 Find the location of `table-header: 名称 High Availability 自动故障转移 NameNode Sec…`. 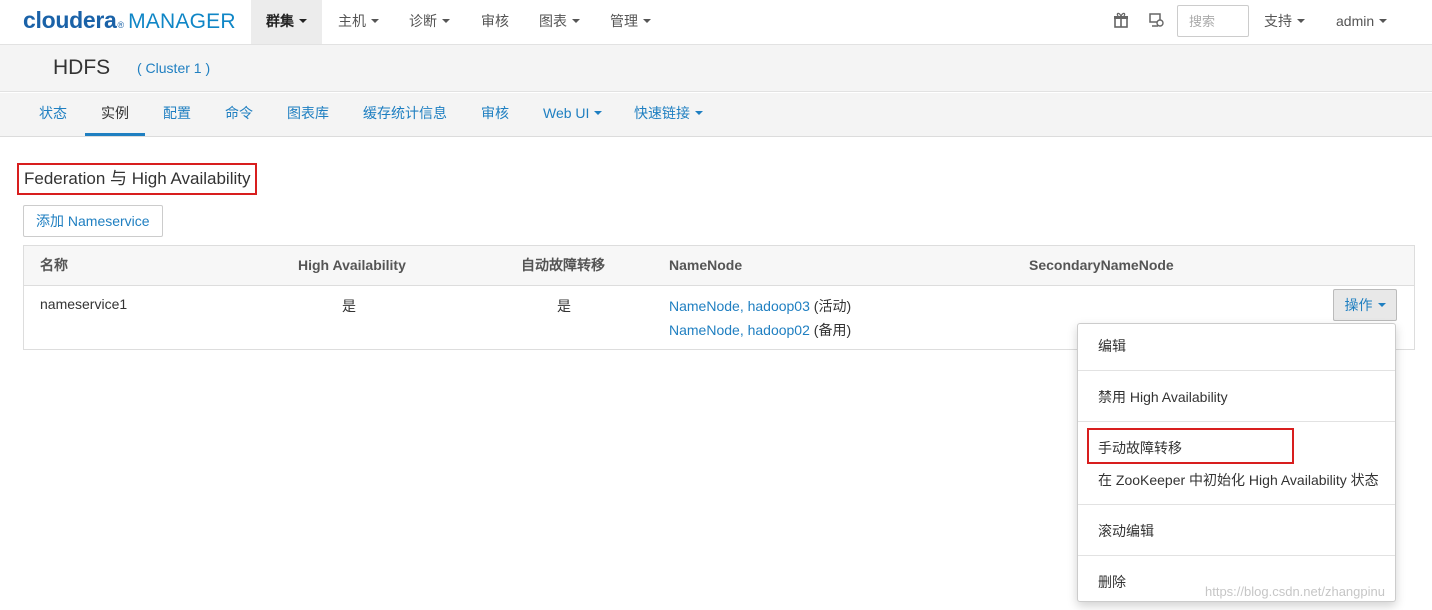

table-header: 名称 High Availability 自动故障转移 NameNode Sec… is located at coordinates (719, 266).